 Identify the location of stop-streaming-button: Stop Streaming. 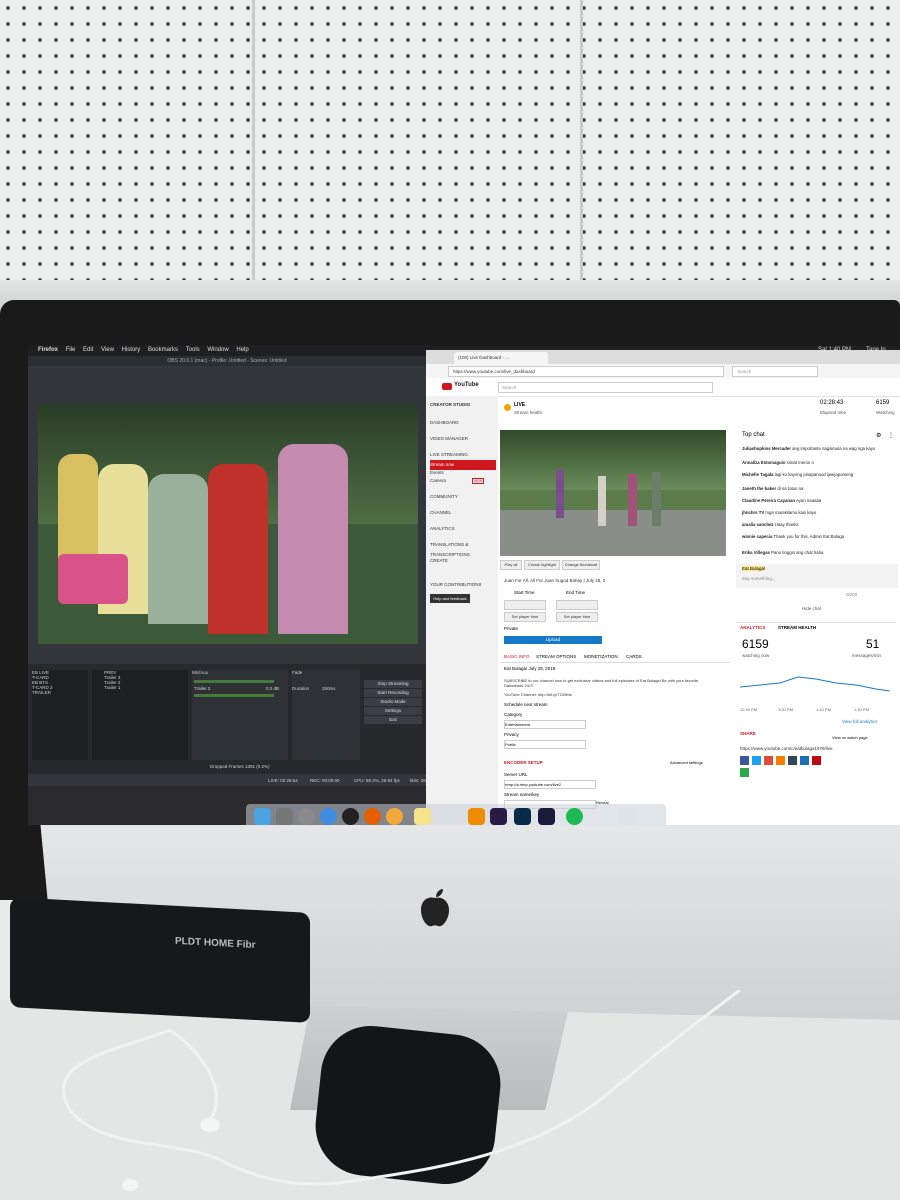
(393, 684).